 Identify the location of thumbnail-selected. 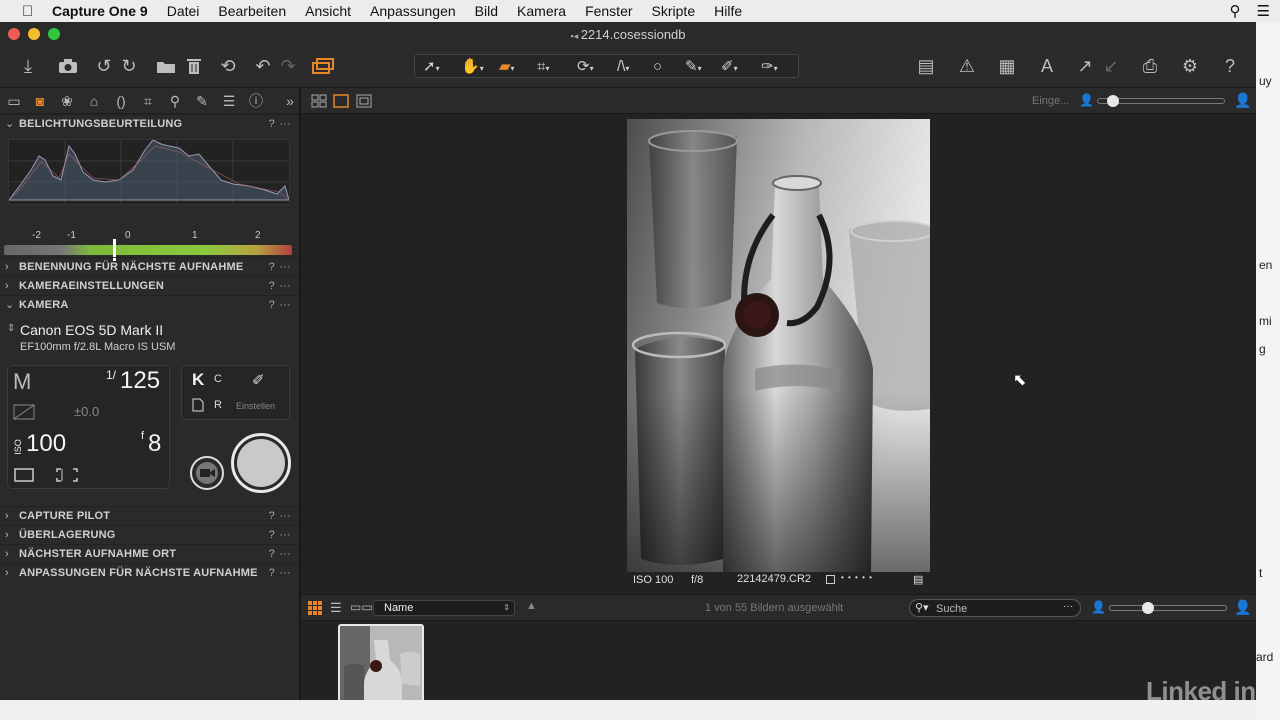
(381, 664).